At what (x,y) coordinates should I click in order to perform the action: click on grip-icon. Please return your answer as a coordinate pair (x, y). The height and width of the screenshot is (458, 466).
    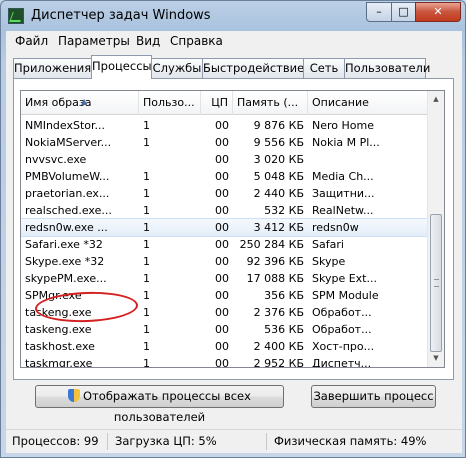
    Looking at the image, I should click on (436, 283).